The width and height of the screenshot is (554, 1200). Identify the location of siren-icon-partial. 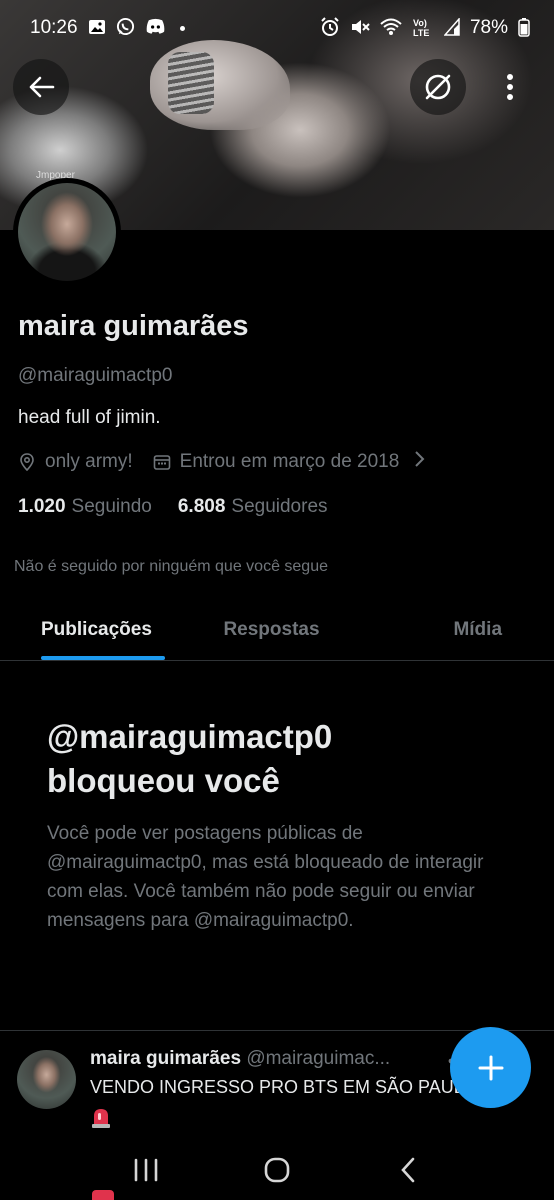
(103, 1195).